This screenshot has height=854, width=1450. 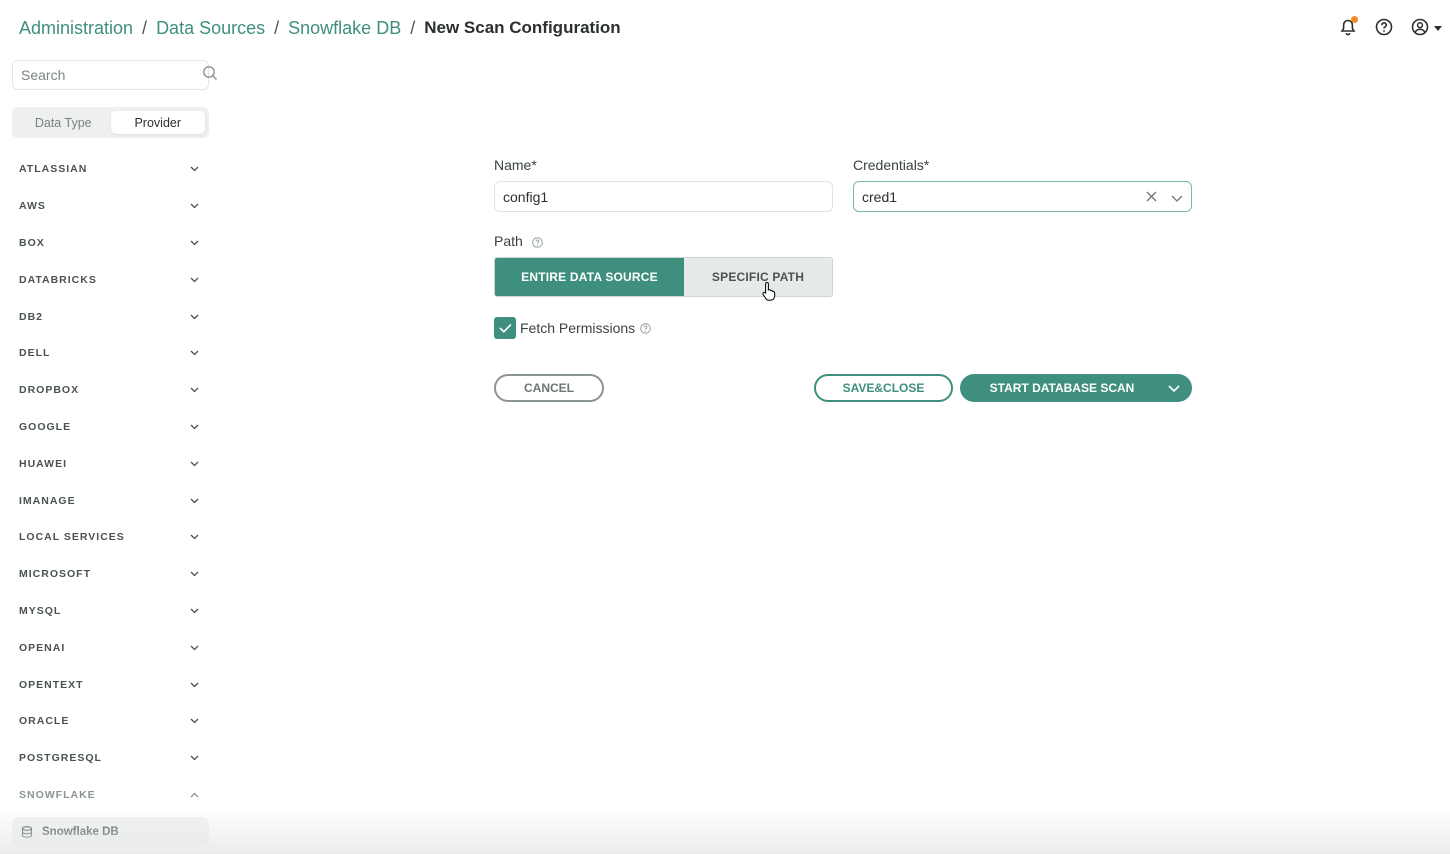 I want to click on view-toggle: Data Type Provider, so click(x=110, y=122).